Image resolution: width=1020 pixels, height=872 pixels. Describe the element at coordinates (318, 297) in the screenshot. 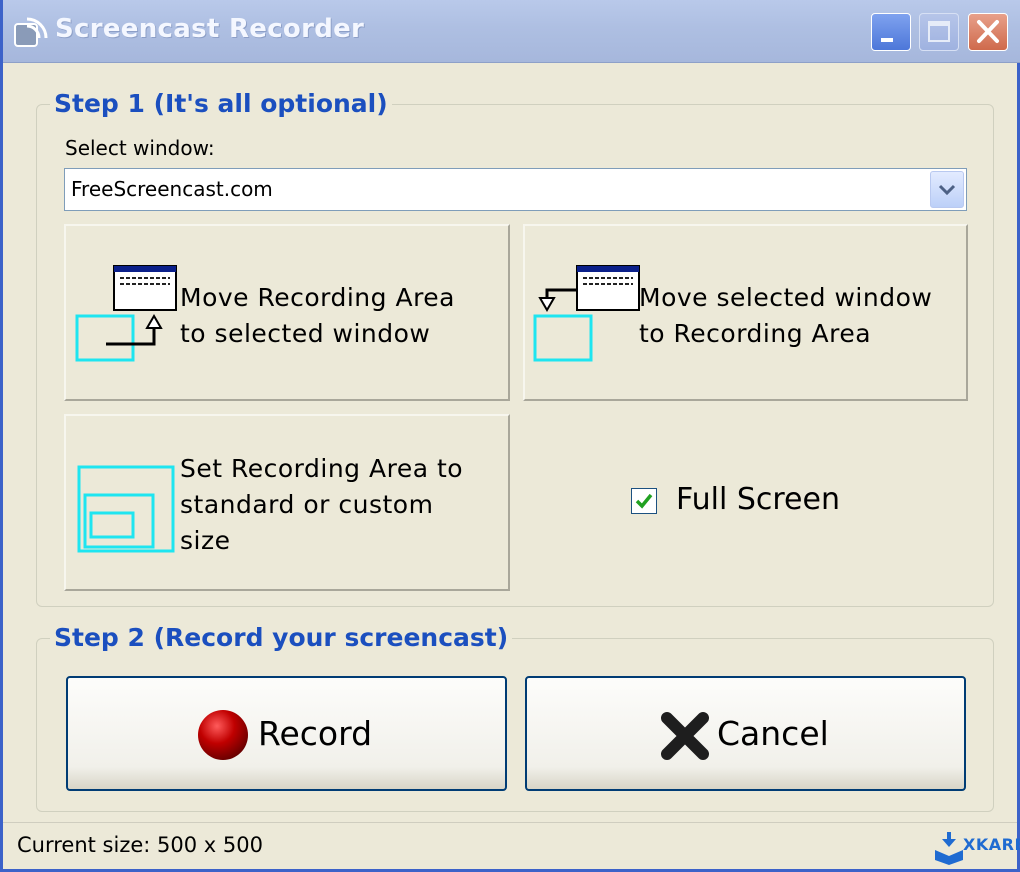

I see `tile-line: Move Recording Area` at that location.